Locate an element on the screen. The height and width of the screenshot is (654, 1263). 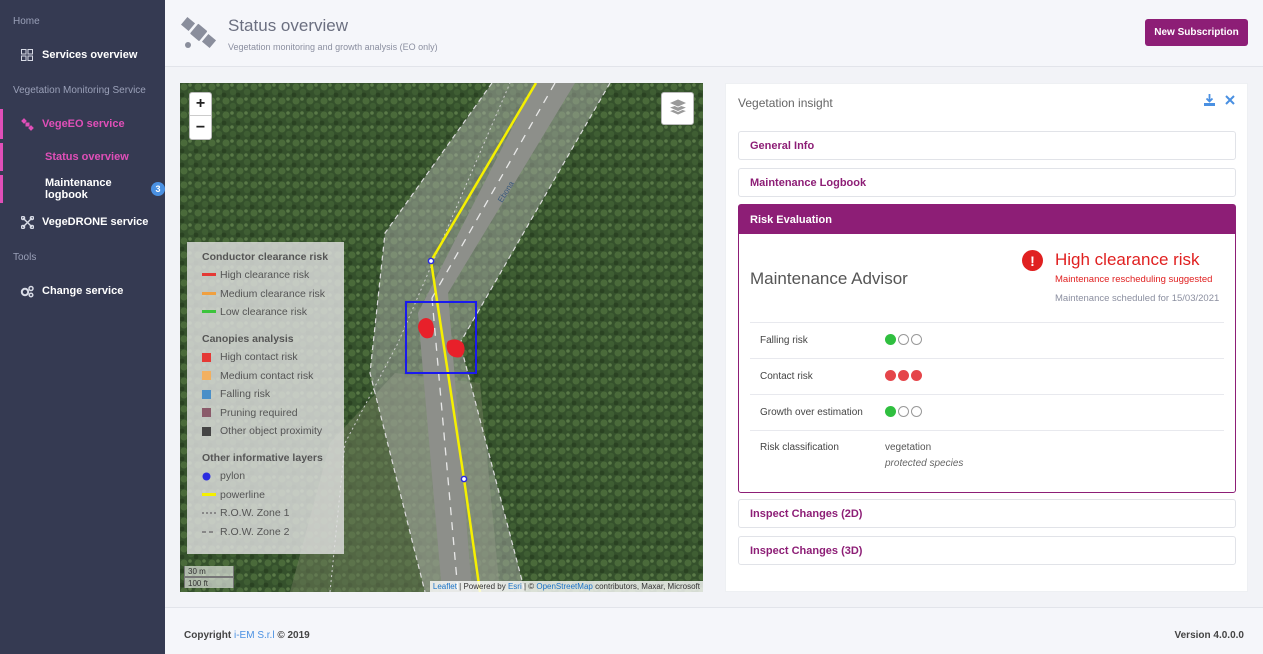
legend-item-pylon: pylon is located at coordinates (269, 476).